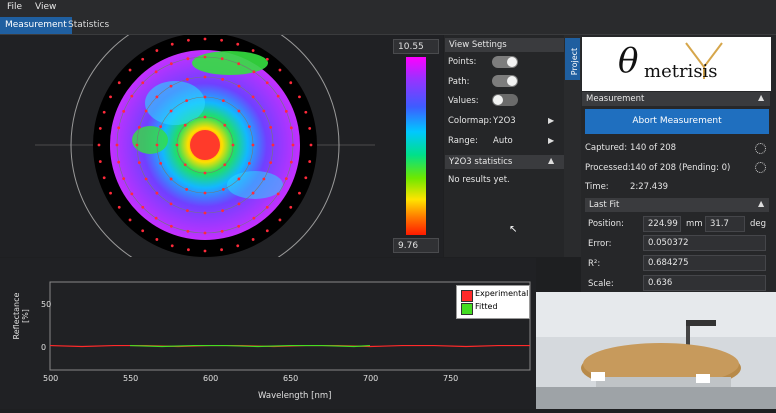 This screenshot has width=776, height=413. I want to click on stats-text: No results yet., so click(479, 180).